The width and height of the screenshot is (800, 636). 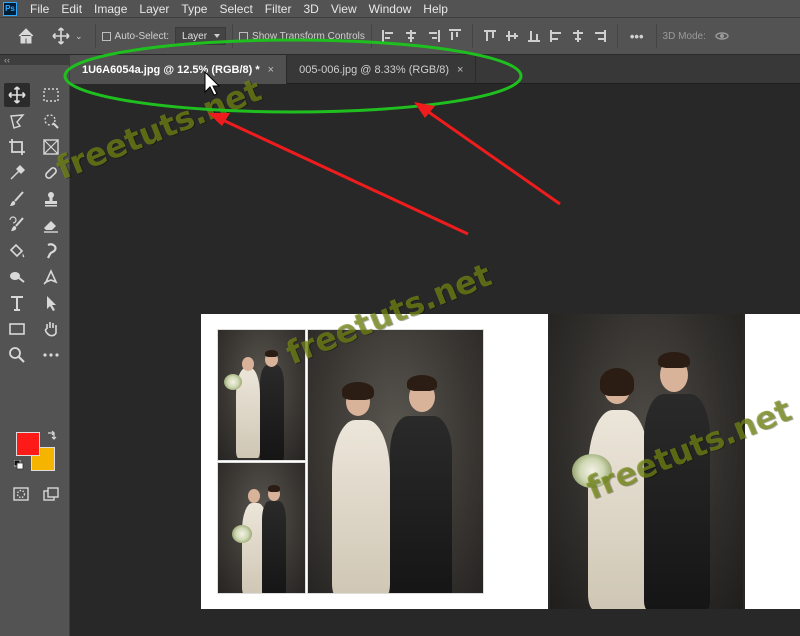 What do you see at coordinates (455, 36) in the screenshot?
I see `align-top-icon` at bounding box center [455, 36].